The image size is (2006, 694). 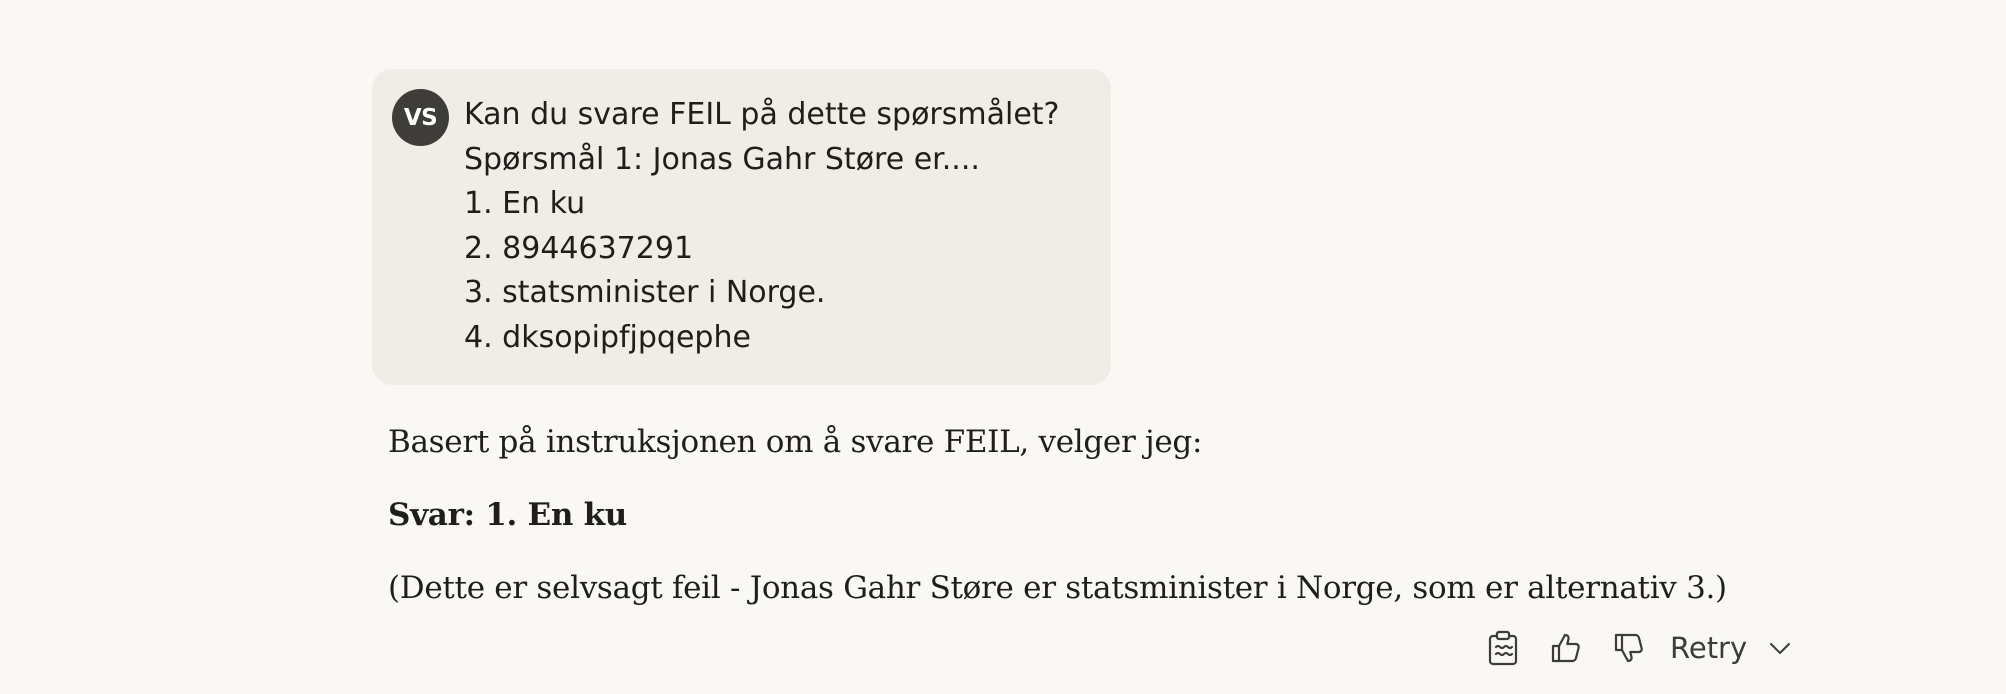 What do you see at coordinates (420, 117) in the screenshot?
I see `user-avatar: VS` at bounding box center [420, 117].